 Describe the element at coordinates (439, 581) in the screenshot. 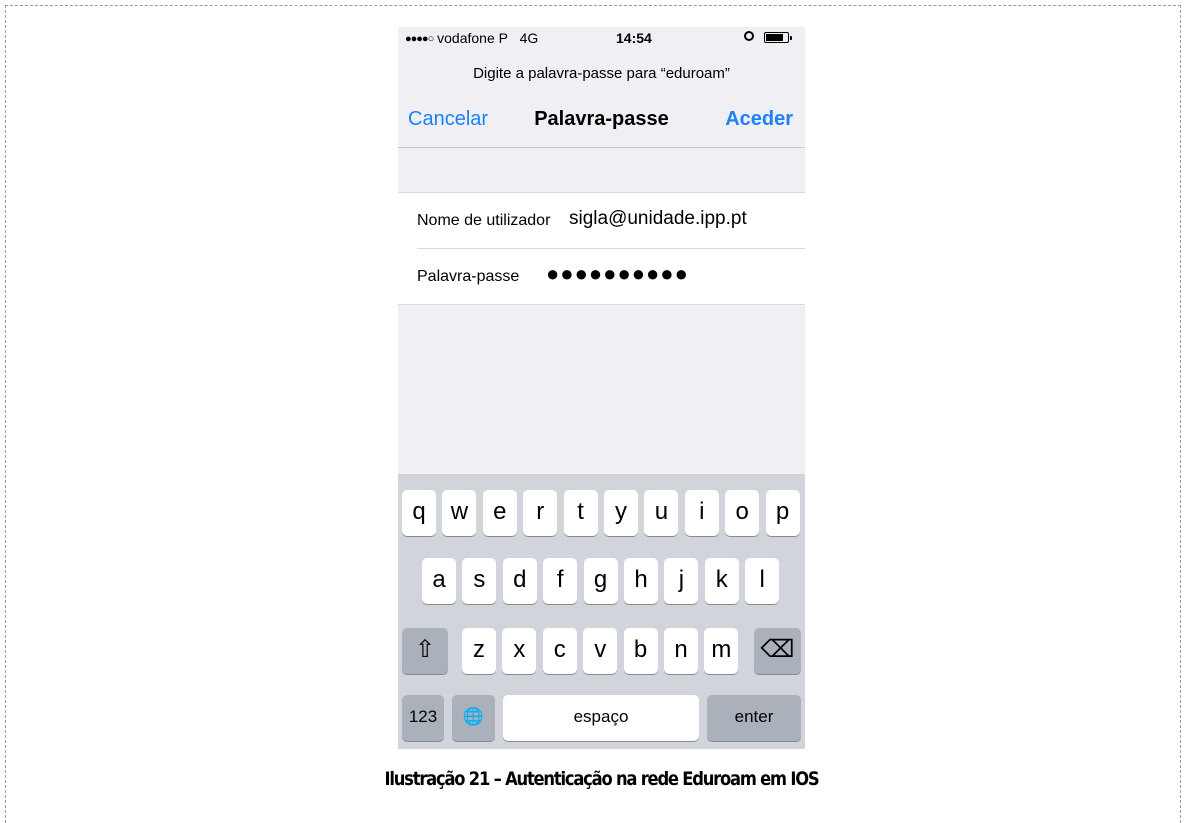

I see `key-a: a` at that location.